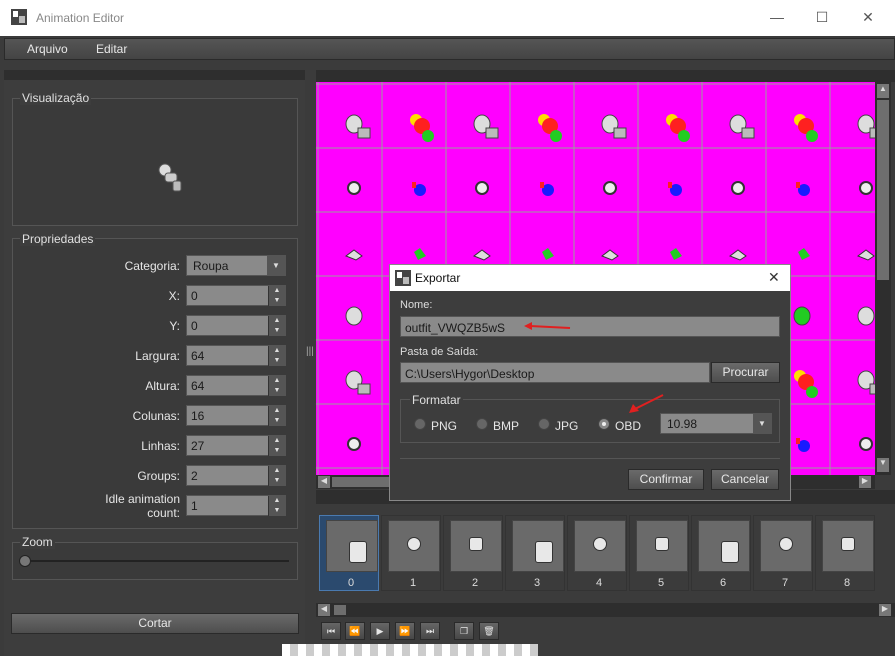 This screenshot has width=895, height=656. I want to click on frame-item: 5, so click(659, 553).